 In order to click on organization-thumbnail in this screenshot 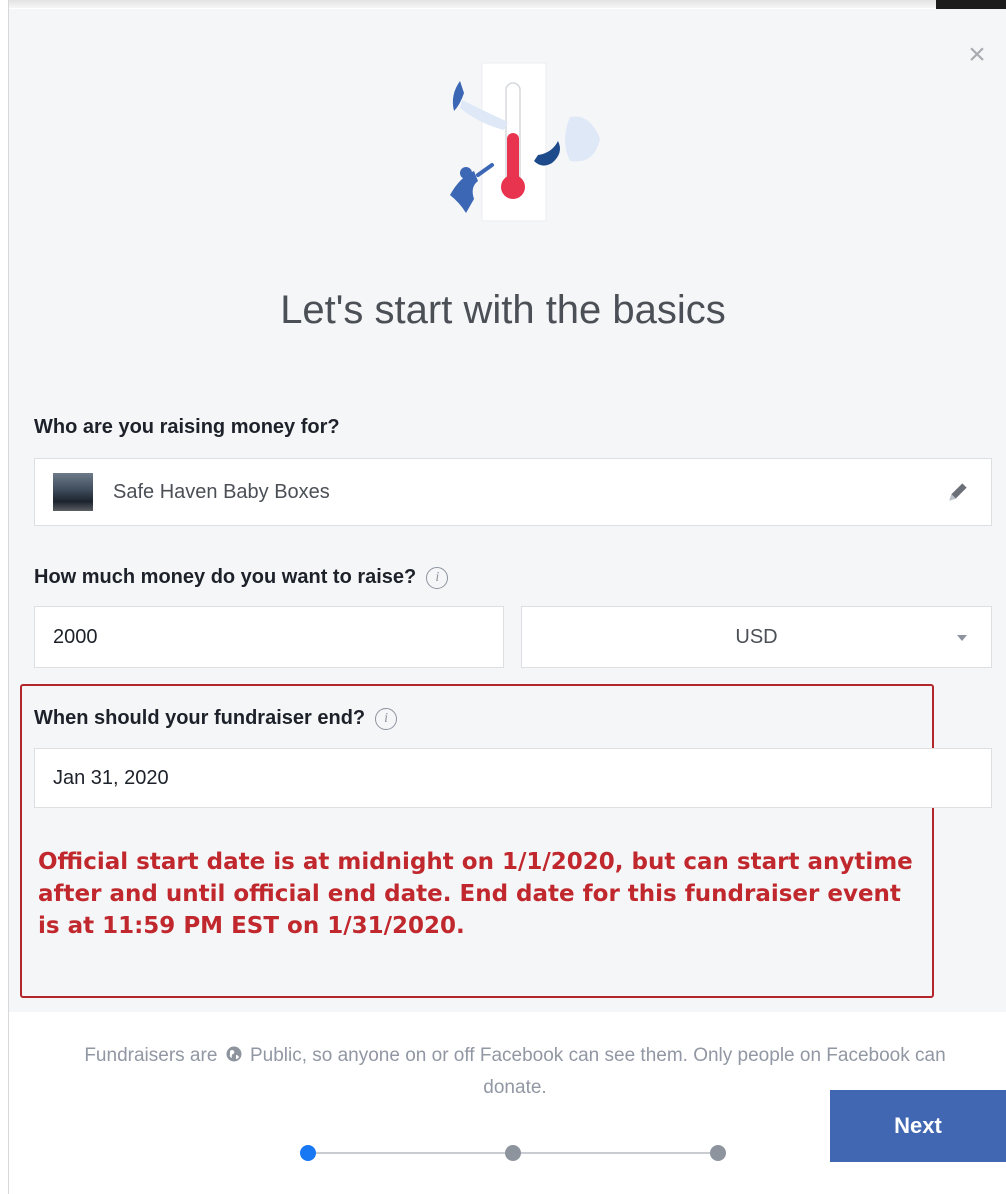, I will do `click(73, 492)`.